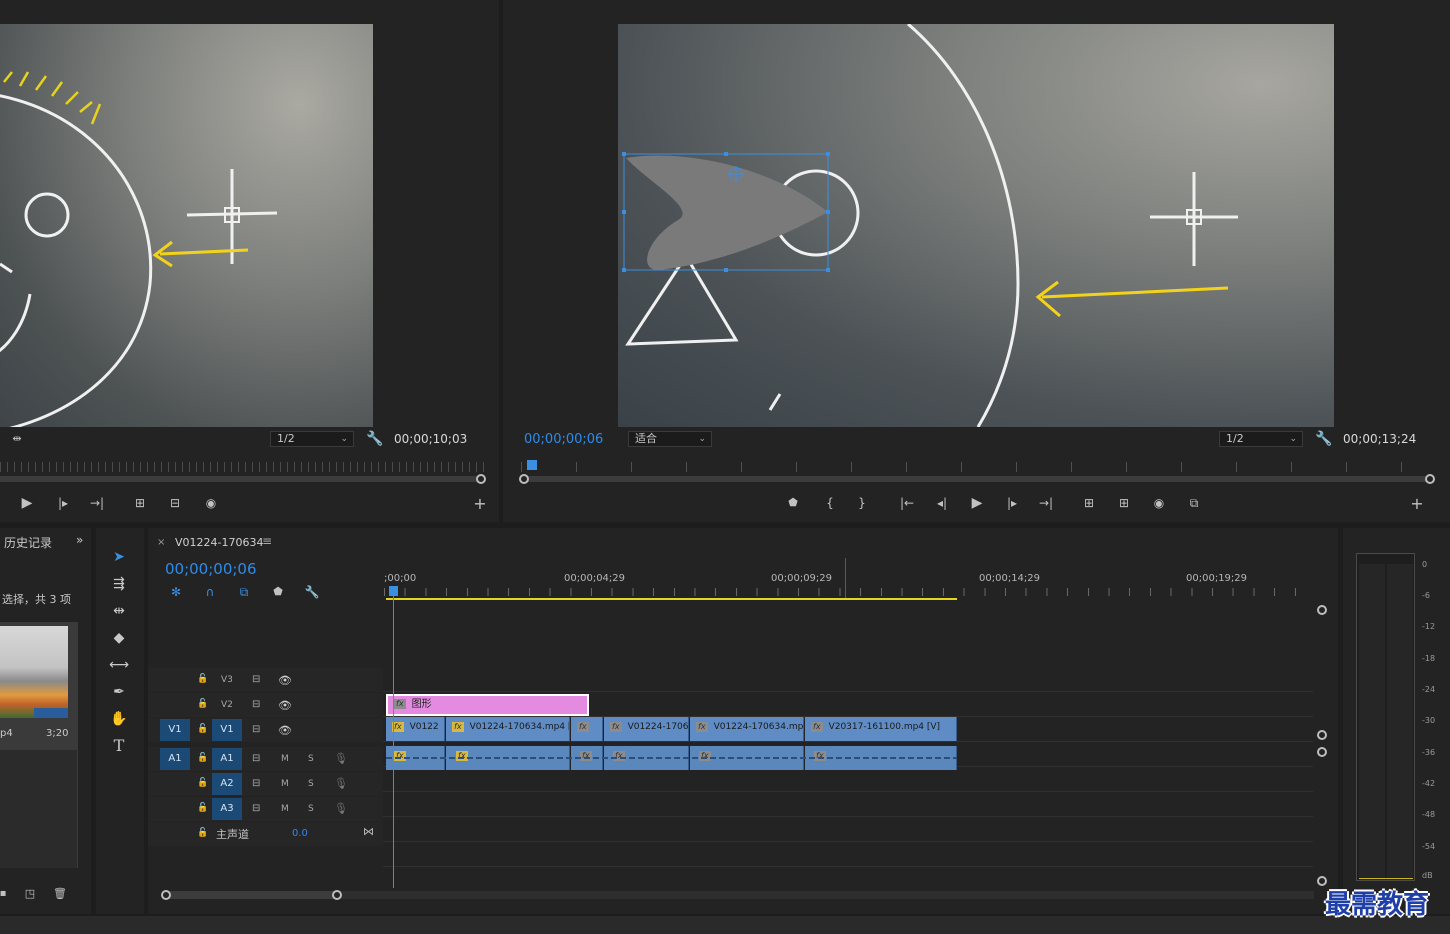 The height and width of the screenshot is (934, 1450). What do you see at coordinates (267, 541) in the screenshot?
I see `tab-menu-icon: ≡` at bounding box center [267, 541].